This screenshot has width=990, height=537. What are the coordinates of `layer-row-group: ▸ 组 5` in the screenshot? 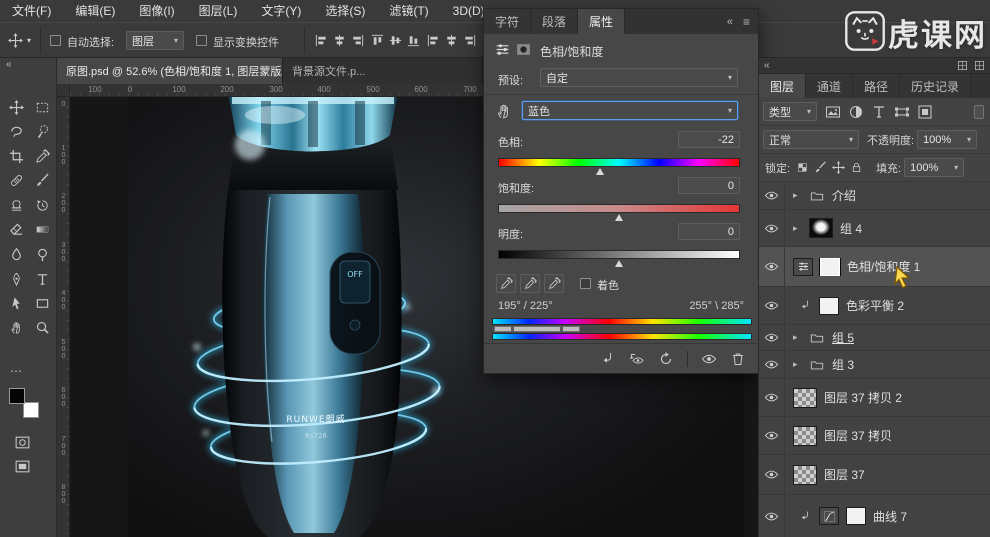 It's located at (874, 338).